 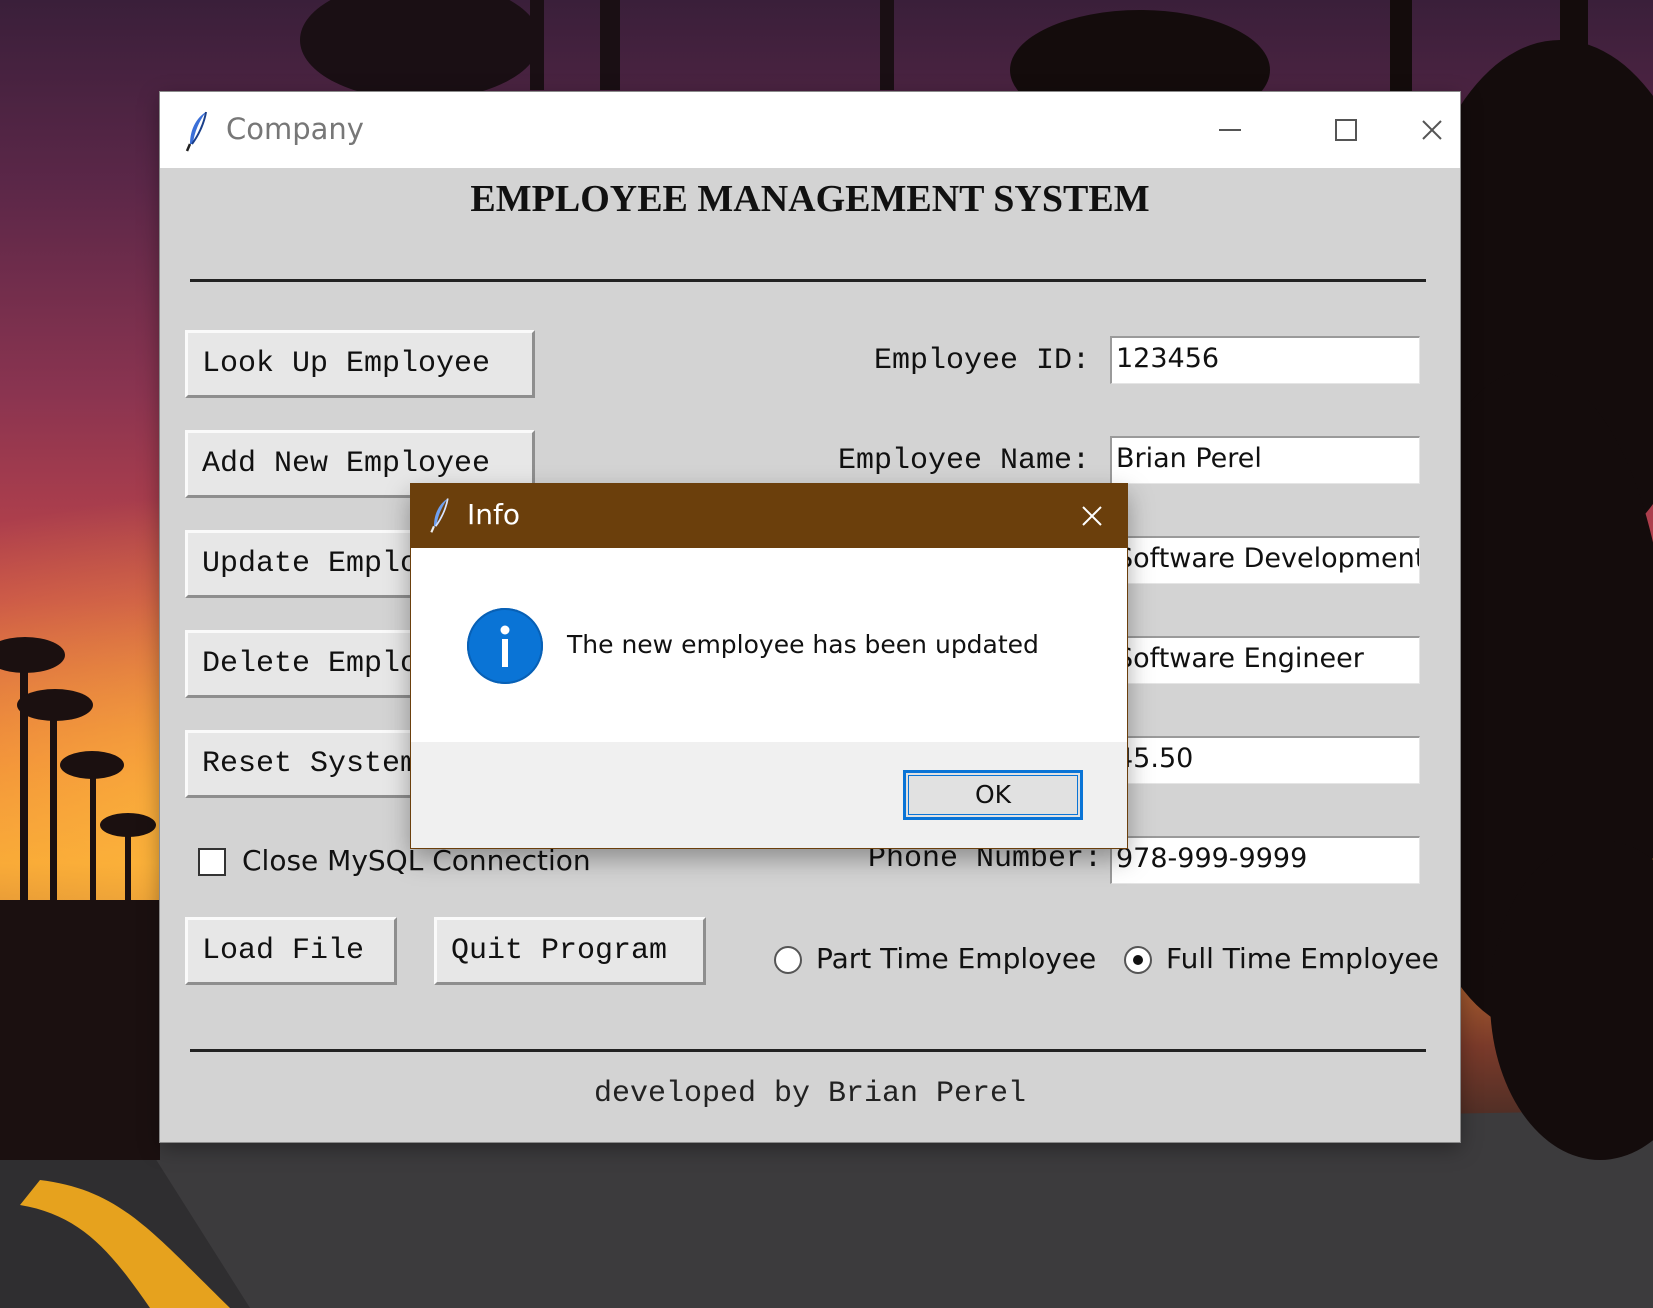 What do you see at coordinates (963, 461) in the screenshot?
I see `employee-name-label: Employee Name:` at bounding box center [963, 461].